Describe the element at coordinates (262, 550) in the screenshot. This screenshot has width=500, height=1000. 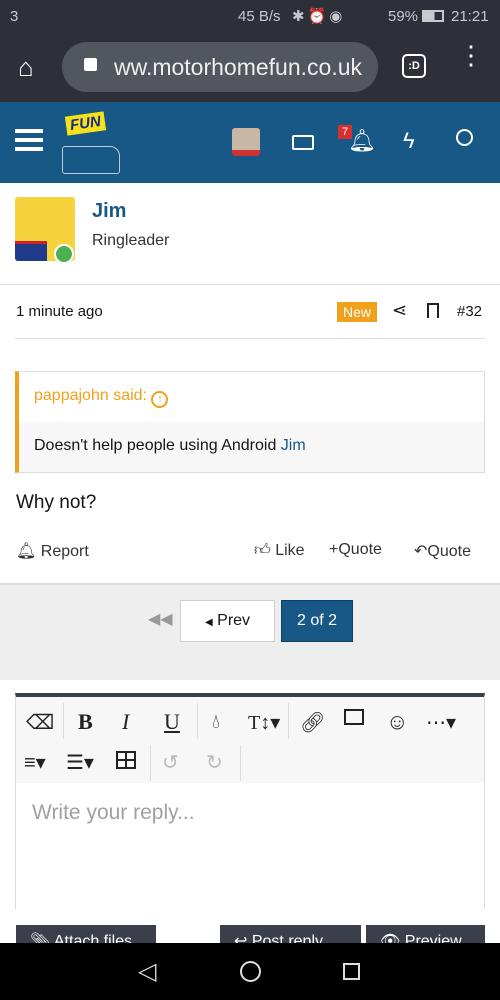
I see `thumbs-up-icon: 👍︎` at that location.